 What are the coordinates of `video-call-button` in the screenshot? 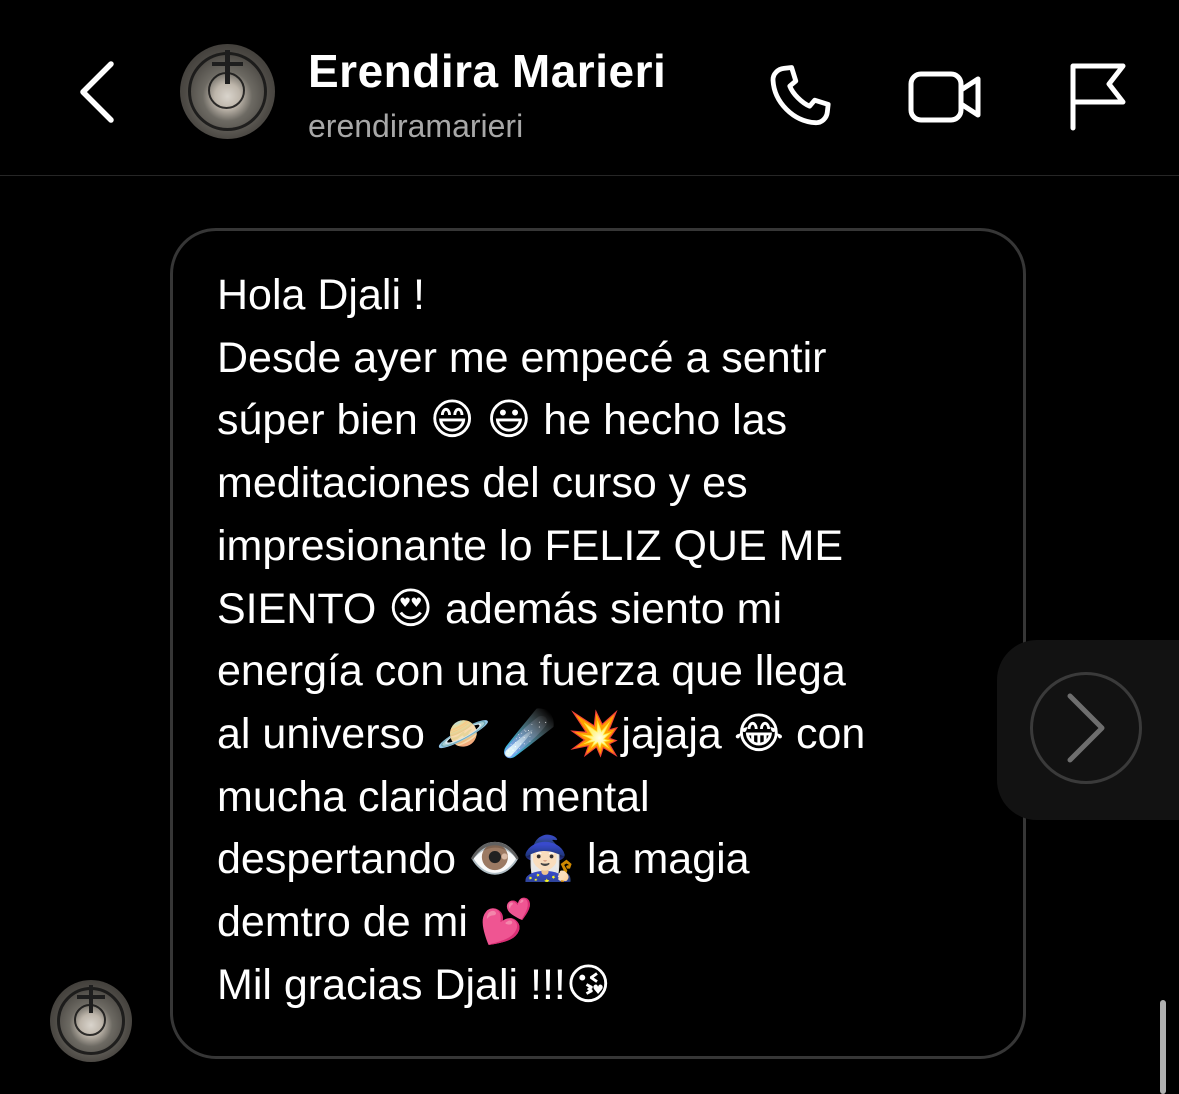 It's located at (945, 96).